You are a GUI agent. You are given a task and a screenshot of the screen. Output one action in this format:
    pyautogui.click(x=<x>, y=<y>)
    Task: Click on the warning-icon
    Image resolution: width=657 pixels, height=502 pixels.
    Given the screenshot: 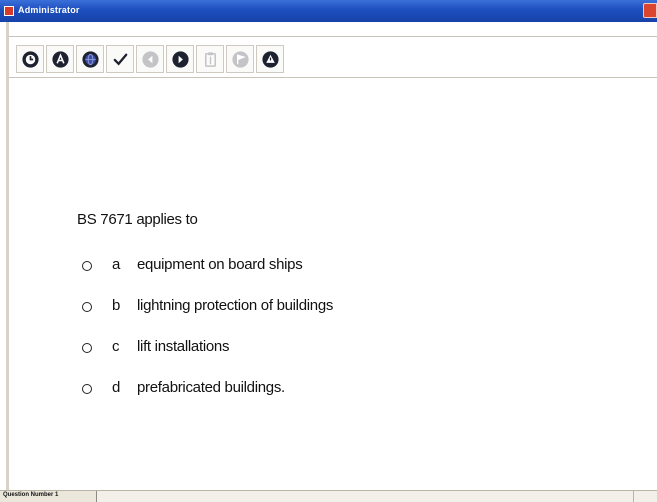 What is the action you would take?
    pyautogui.click(x=270, y=59)
    